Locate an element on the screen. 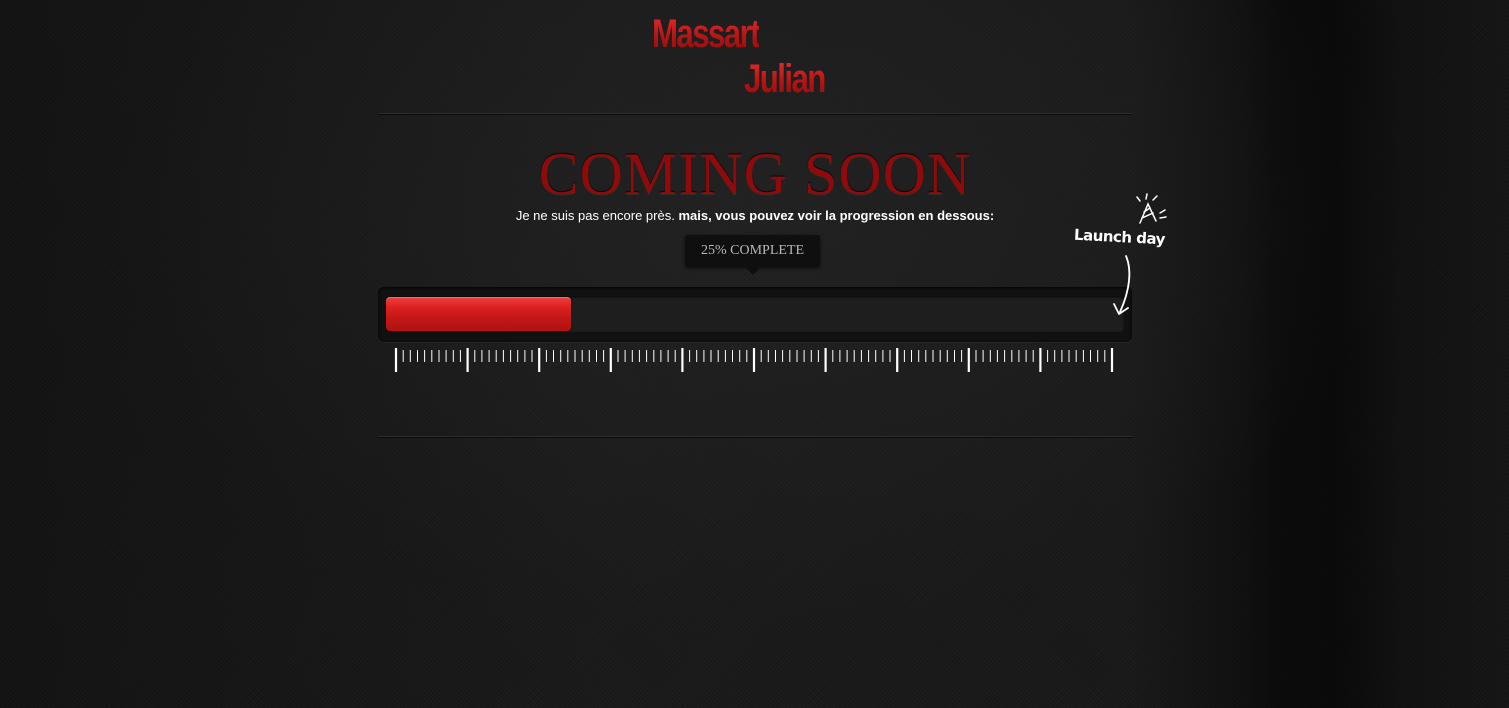  launch-day-marker: Launch day is located at coordinates (1125, 257).